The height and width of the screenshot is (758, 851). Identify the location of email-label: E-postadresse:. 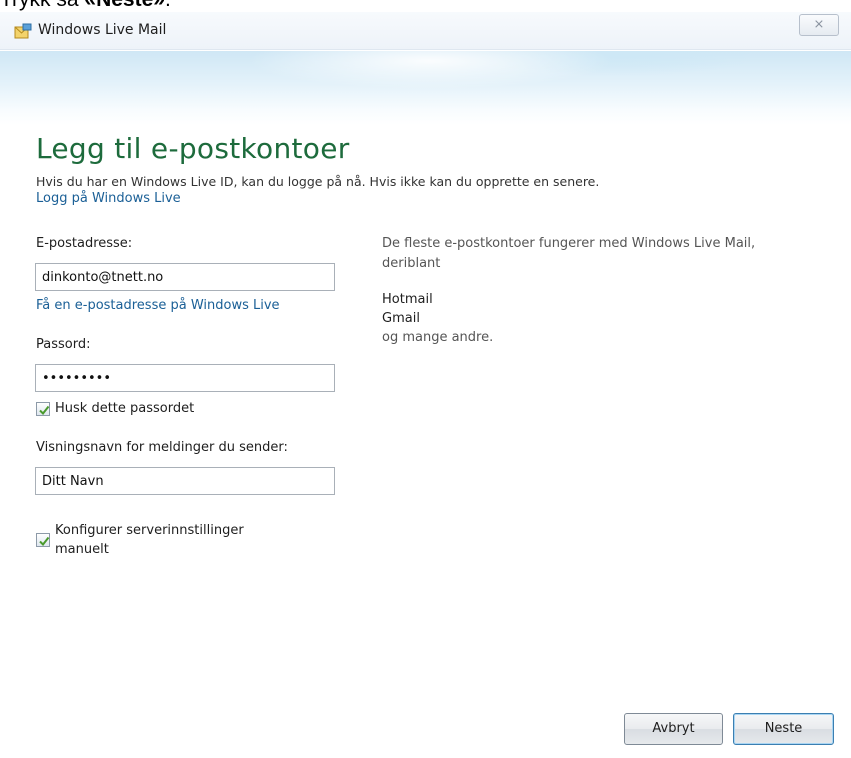
(84, 243).